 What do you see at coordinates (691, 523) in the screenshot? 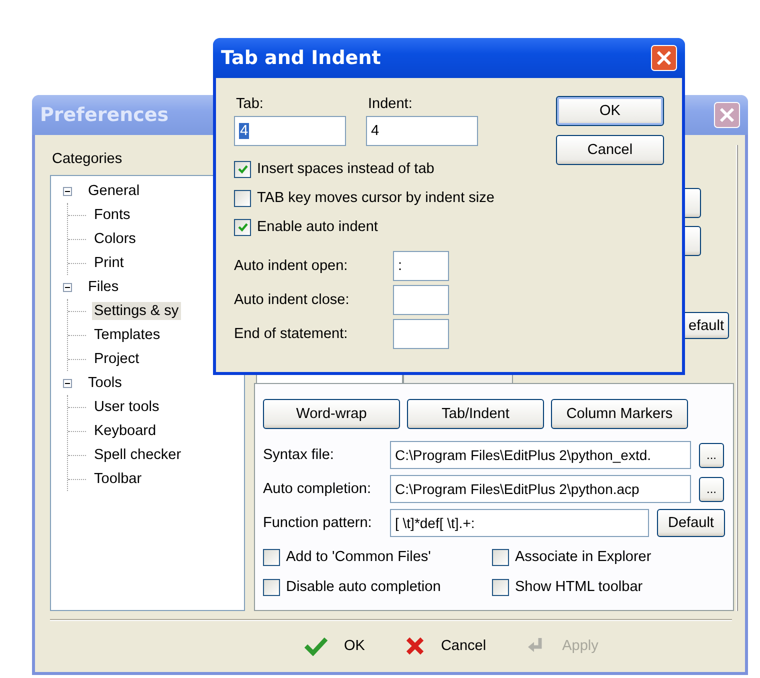
I see `default-button: Default` at bounding box center [691, 523].